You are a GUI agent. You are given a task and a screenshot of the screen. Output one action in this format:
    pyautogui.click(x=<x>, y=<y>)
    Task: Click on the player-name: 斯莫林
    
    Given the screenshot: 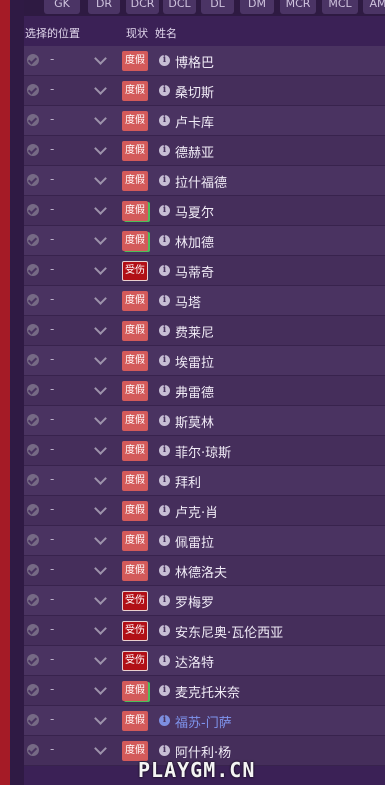 What is the action you would take?
    pyautogui.click(x=194, y=421)
    